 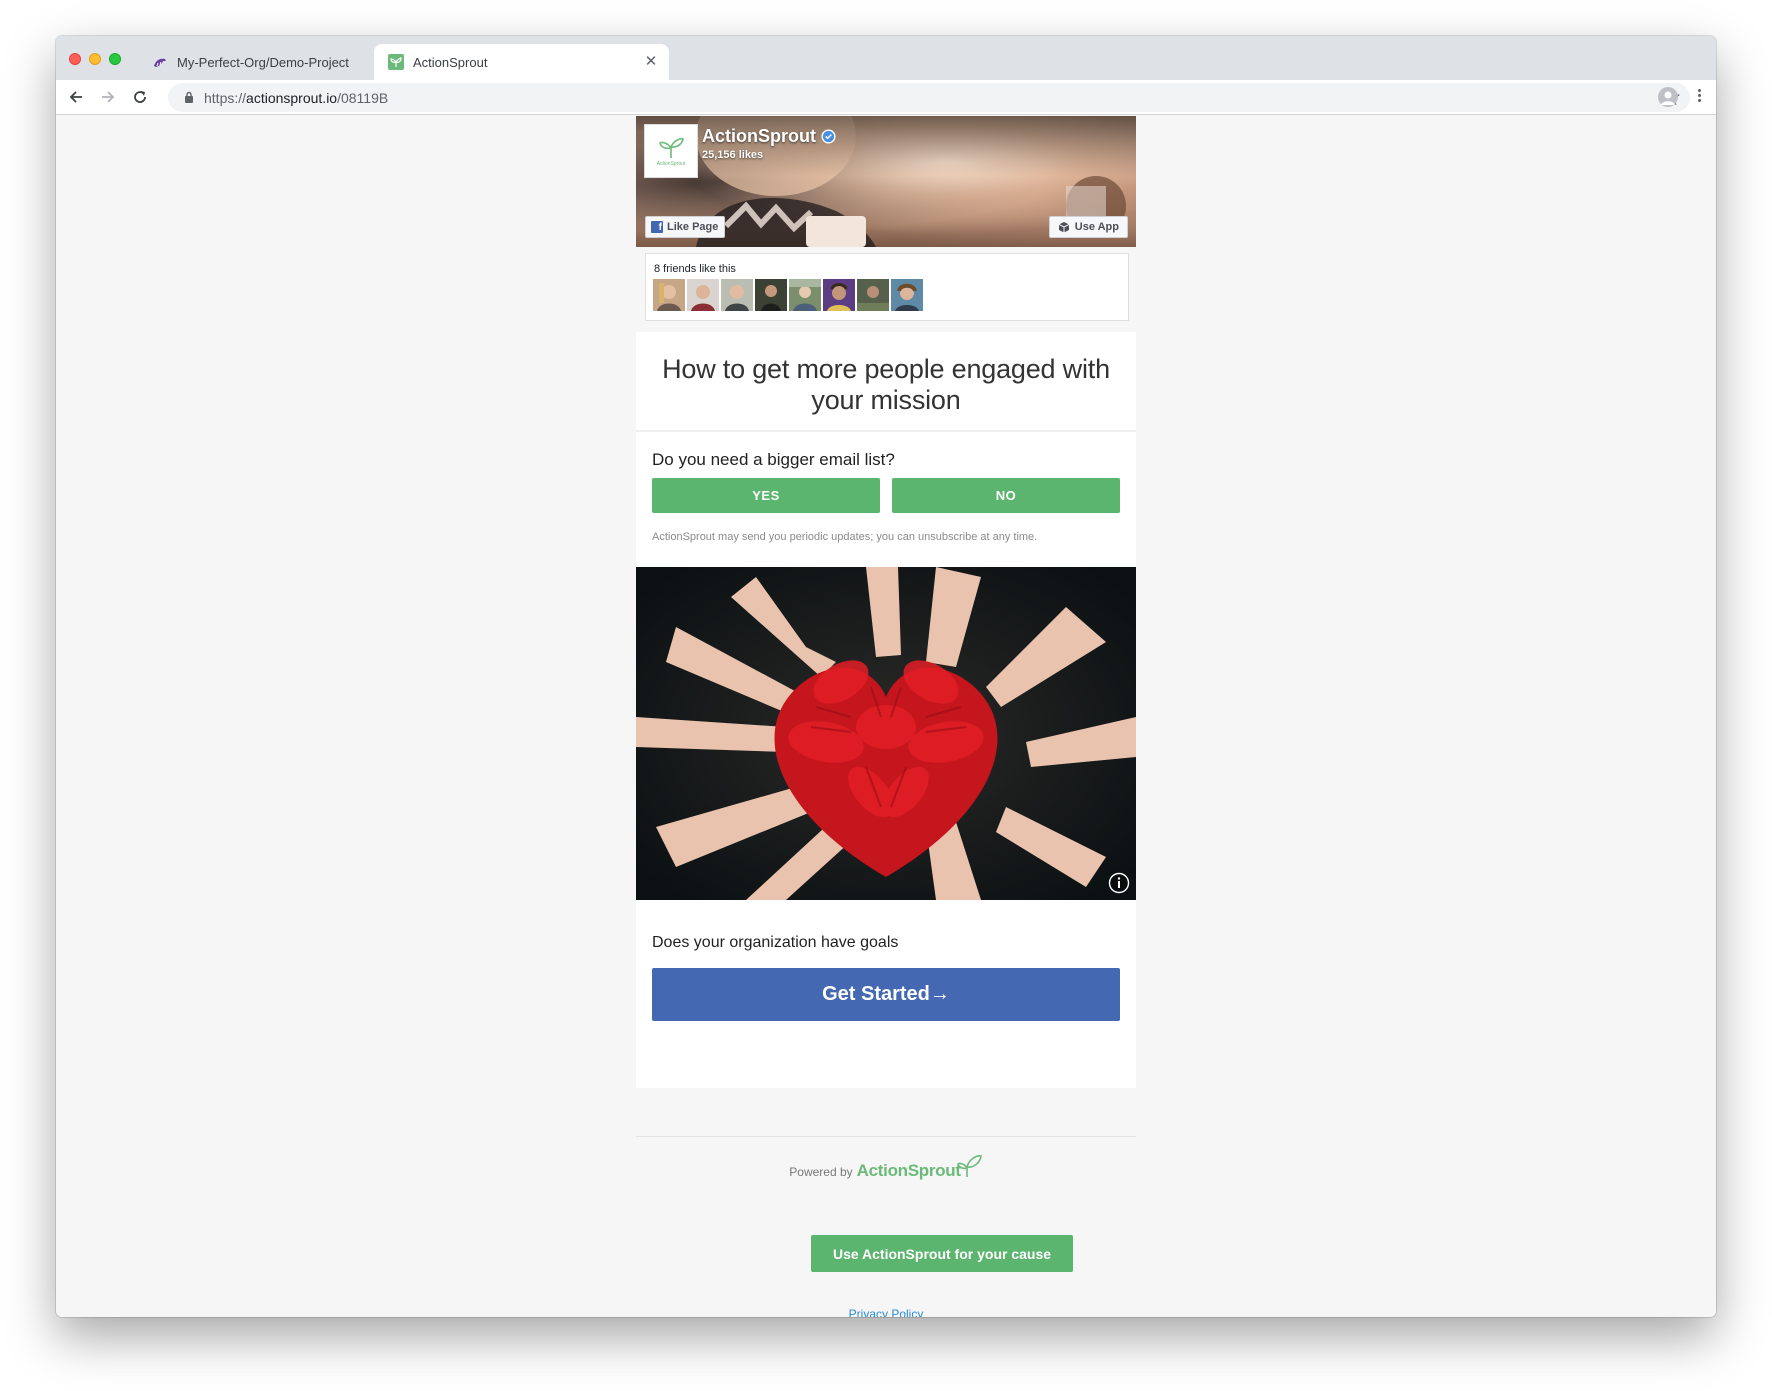 I want to click on close-tab-icon: ✕, so click(x=651, y=62).